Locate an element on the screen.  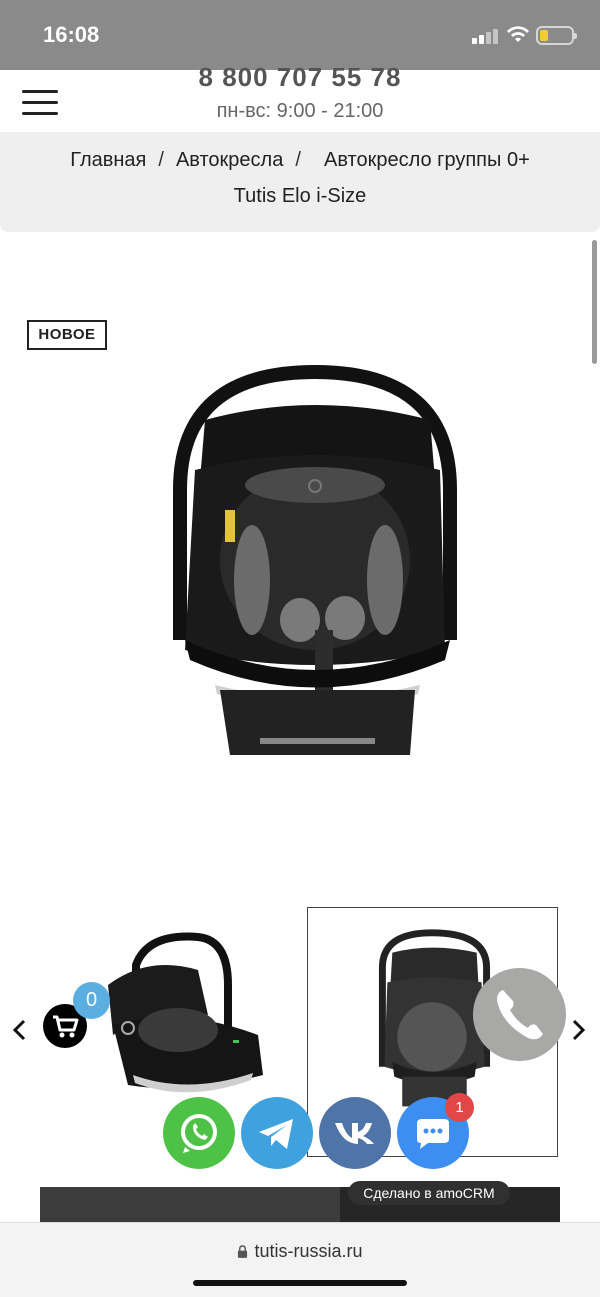
url-text: tutis-russia.ru is located at coordinates (308, 1251).